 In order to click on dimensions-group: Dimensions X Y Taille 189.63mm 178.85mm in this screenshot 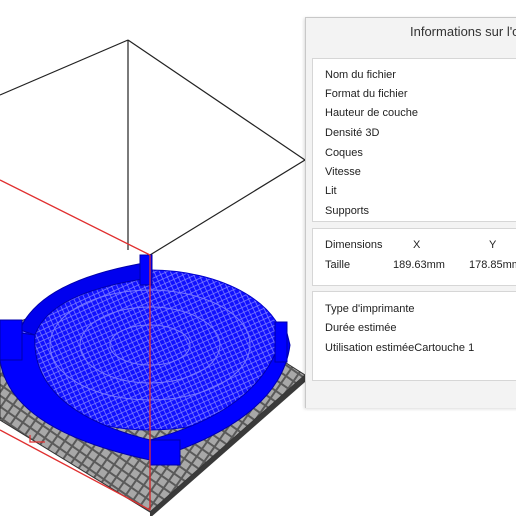, I will do `click(414, 257)`.